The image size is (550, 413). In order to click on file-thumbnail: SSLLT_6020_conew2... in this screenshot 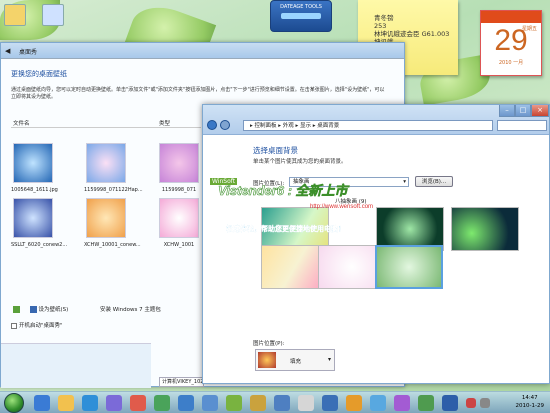, I will do `click(39, 223)`.